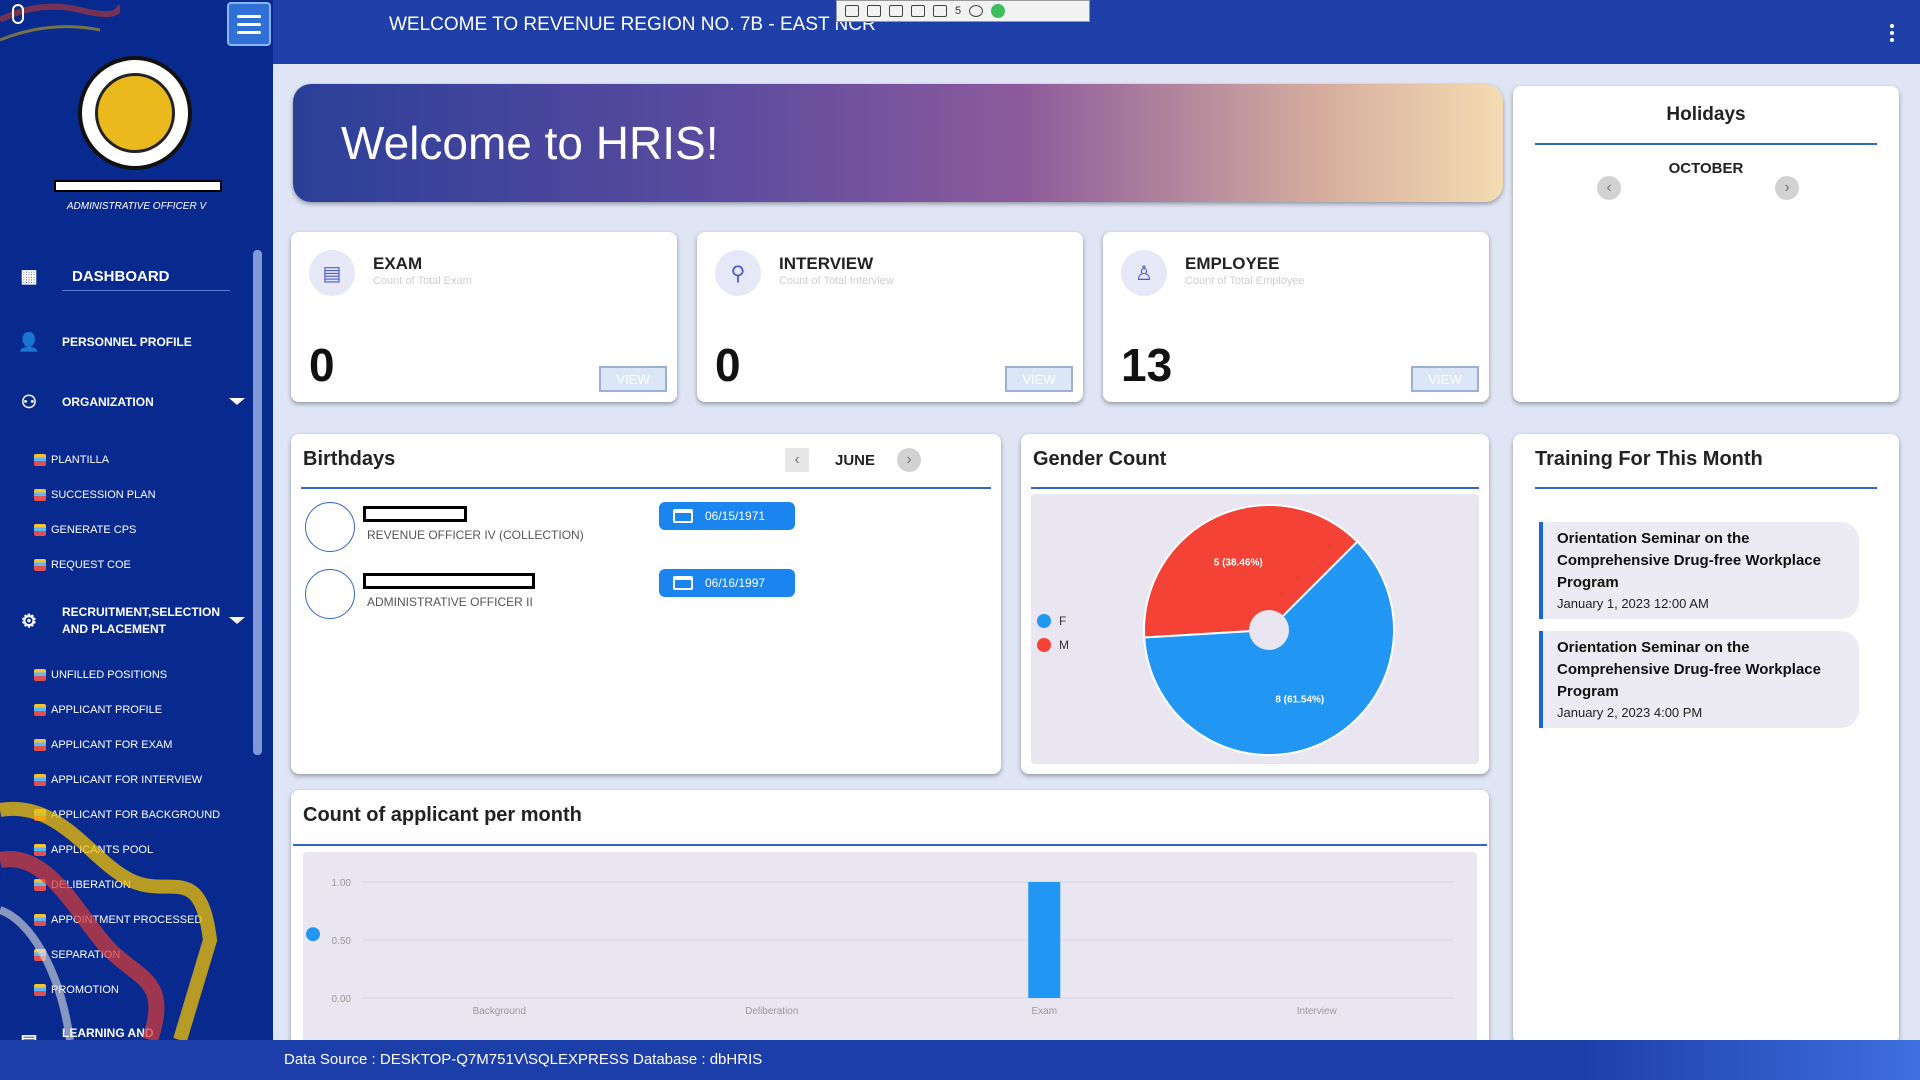 The height and width of the screenshot is (1080, 1920). I want to click on legend-label: M, so click(1064, 645).